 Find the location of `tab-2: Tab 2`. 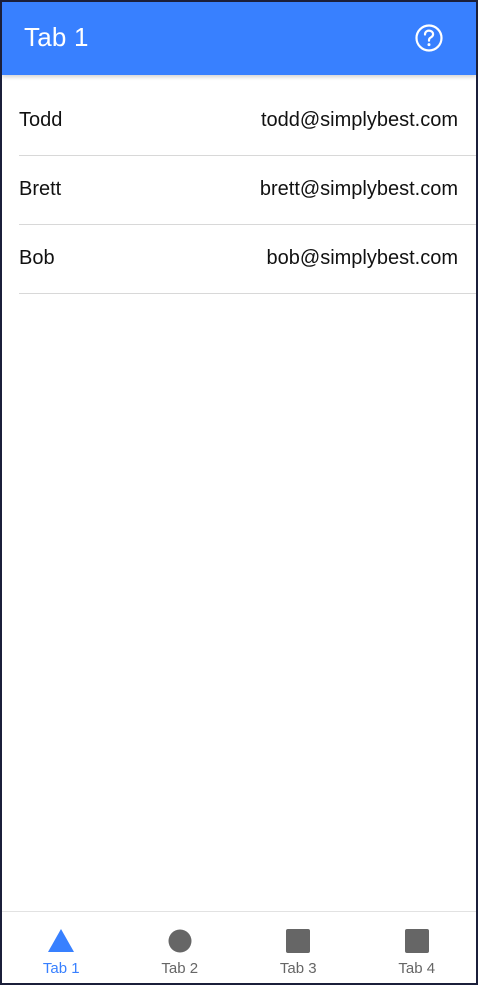

tab-2: Tab 2 is located at coordinates (180, 947).